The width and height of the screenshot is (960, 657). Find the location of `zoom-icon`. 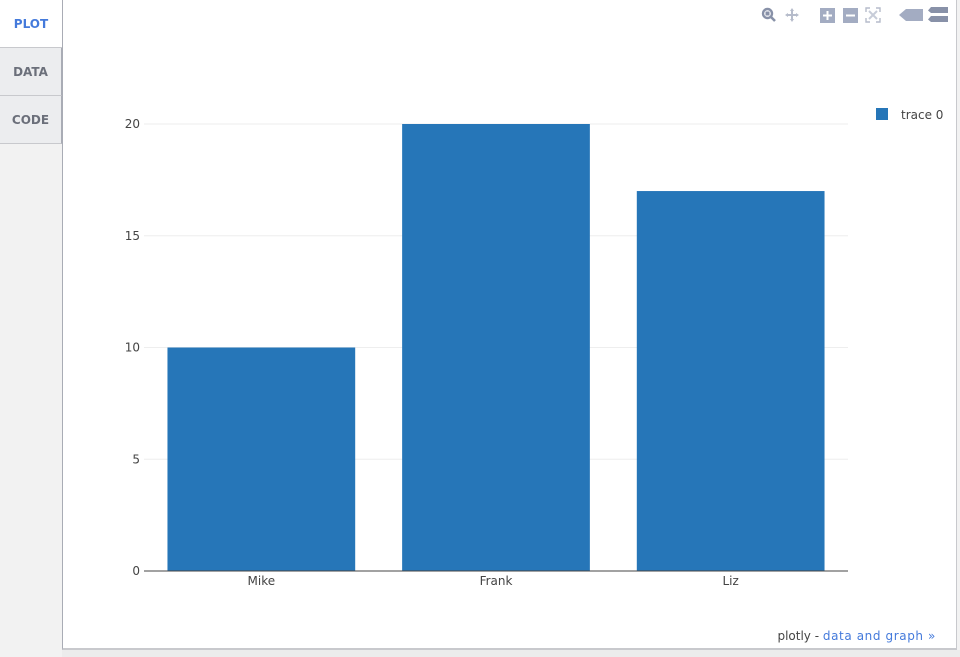

zoom-icon is located at coordinates (768, 14).